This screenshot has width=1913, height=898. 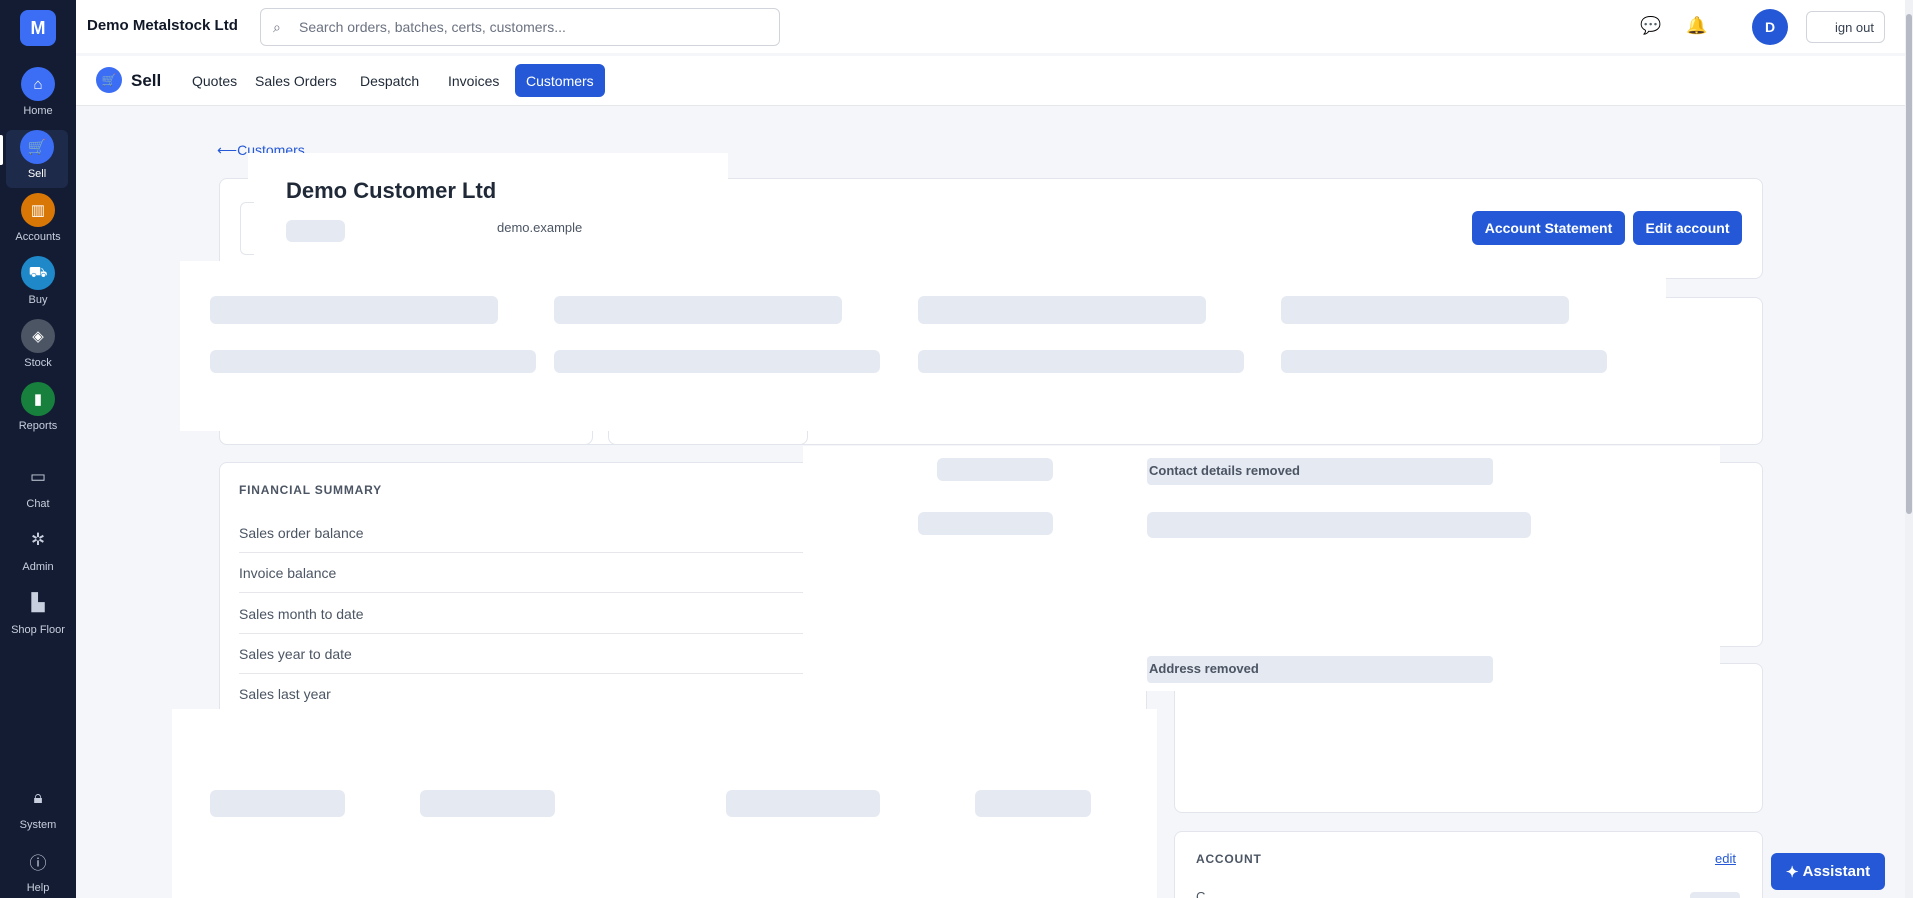 What do you see at coordinates (389, 80) in the screenshot?
I see `tab-despatch: Despatch` at bounding box center [389, 80].